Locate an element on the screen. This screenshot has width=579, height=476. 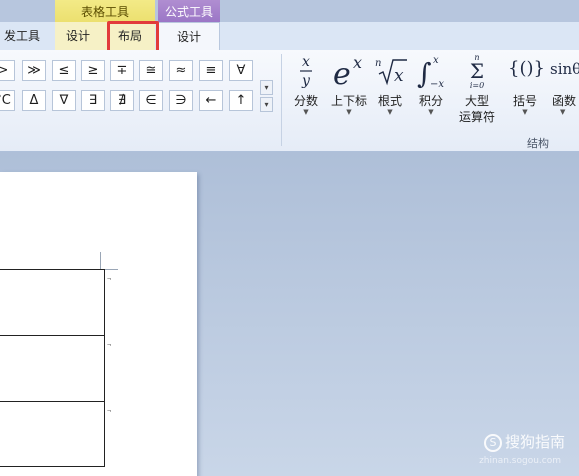
symbol-button: ≤ is located at coordinates (64, 70).